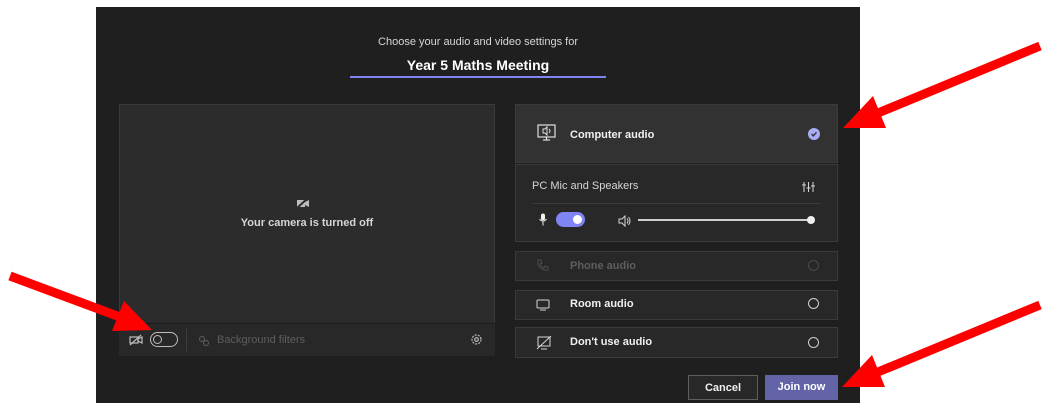 The image size is (1049, 403). Describe the element at coordinates (942, 343) in the screenshot. I see `red-arrow-join-now` at that location.